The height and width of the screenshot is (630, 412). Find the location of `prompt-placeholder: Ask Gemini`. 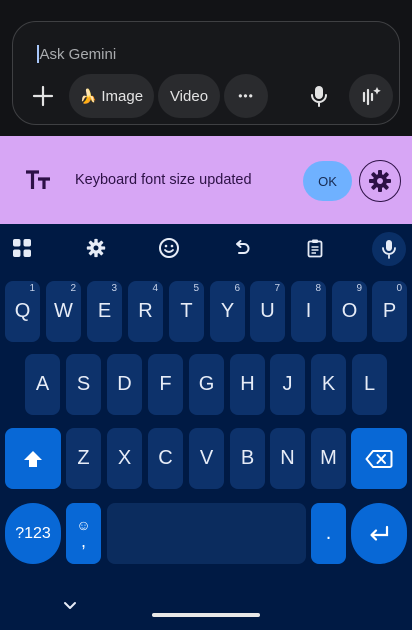

prompt-placeholder: Ask Gemini is located at coordinates (78, 54).